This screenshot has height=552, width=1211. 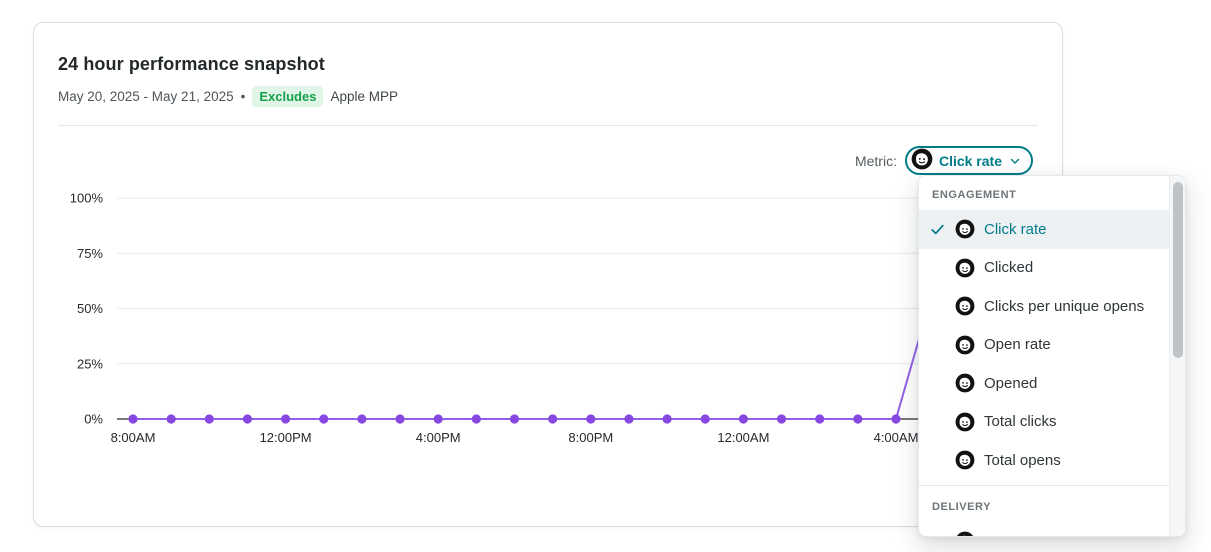 What do you see at coordinates (1044, 383) in the screenshot?
I see `menu-item-opened: Opened` at bounding box center [1044, 383].